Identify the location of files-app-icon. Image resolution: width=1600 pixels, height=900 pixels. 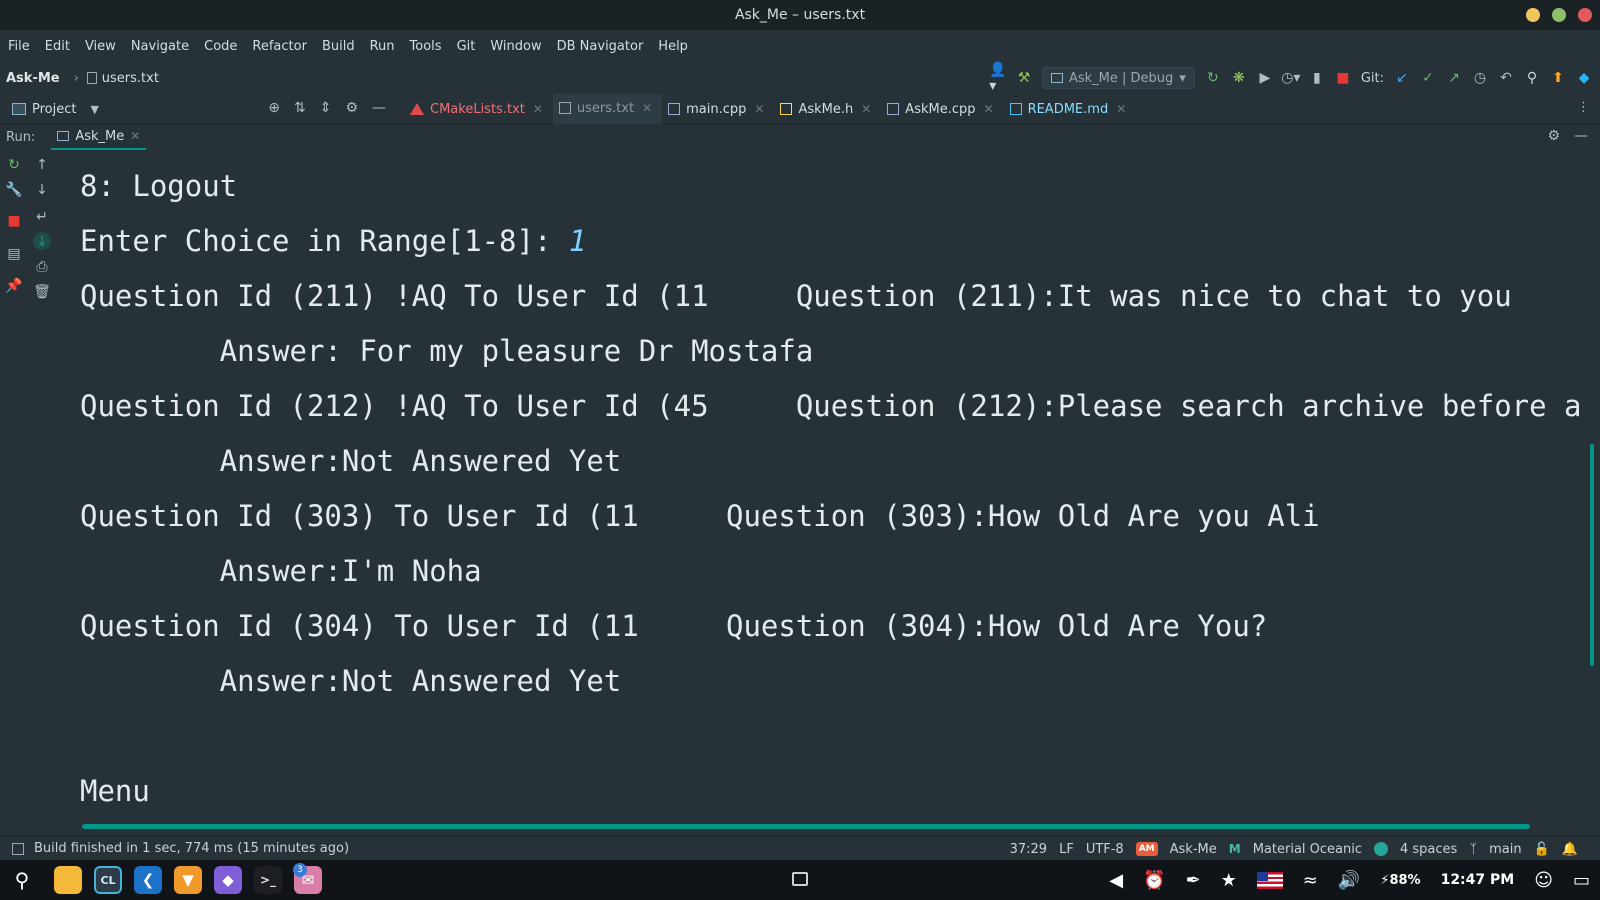
(68, 880).